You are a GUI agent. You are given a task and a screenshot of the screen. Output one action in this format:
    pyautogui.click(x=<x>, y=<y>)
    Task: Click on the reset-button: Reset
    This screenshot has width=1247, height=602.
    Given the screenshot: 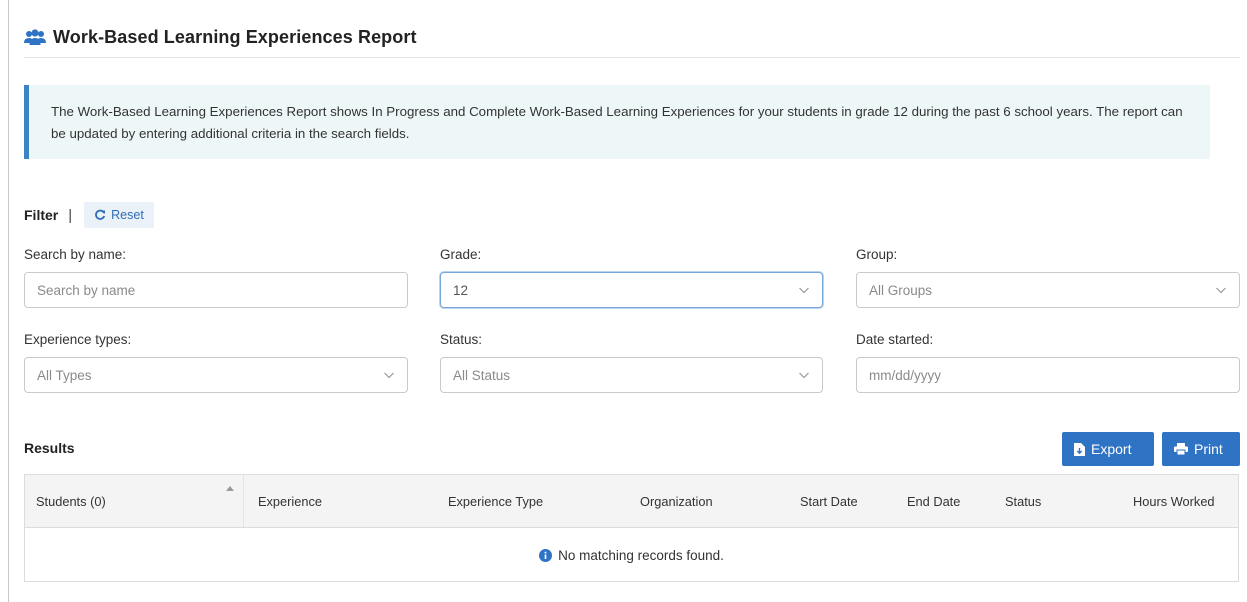 What is the action you would take?
    pyautogui.click(x=119, y=215)
    